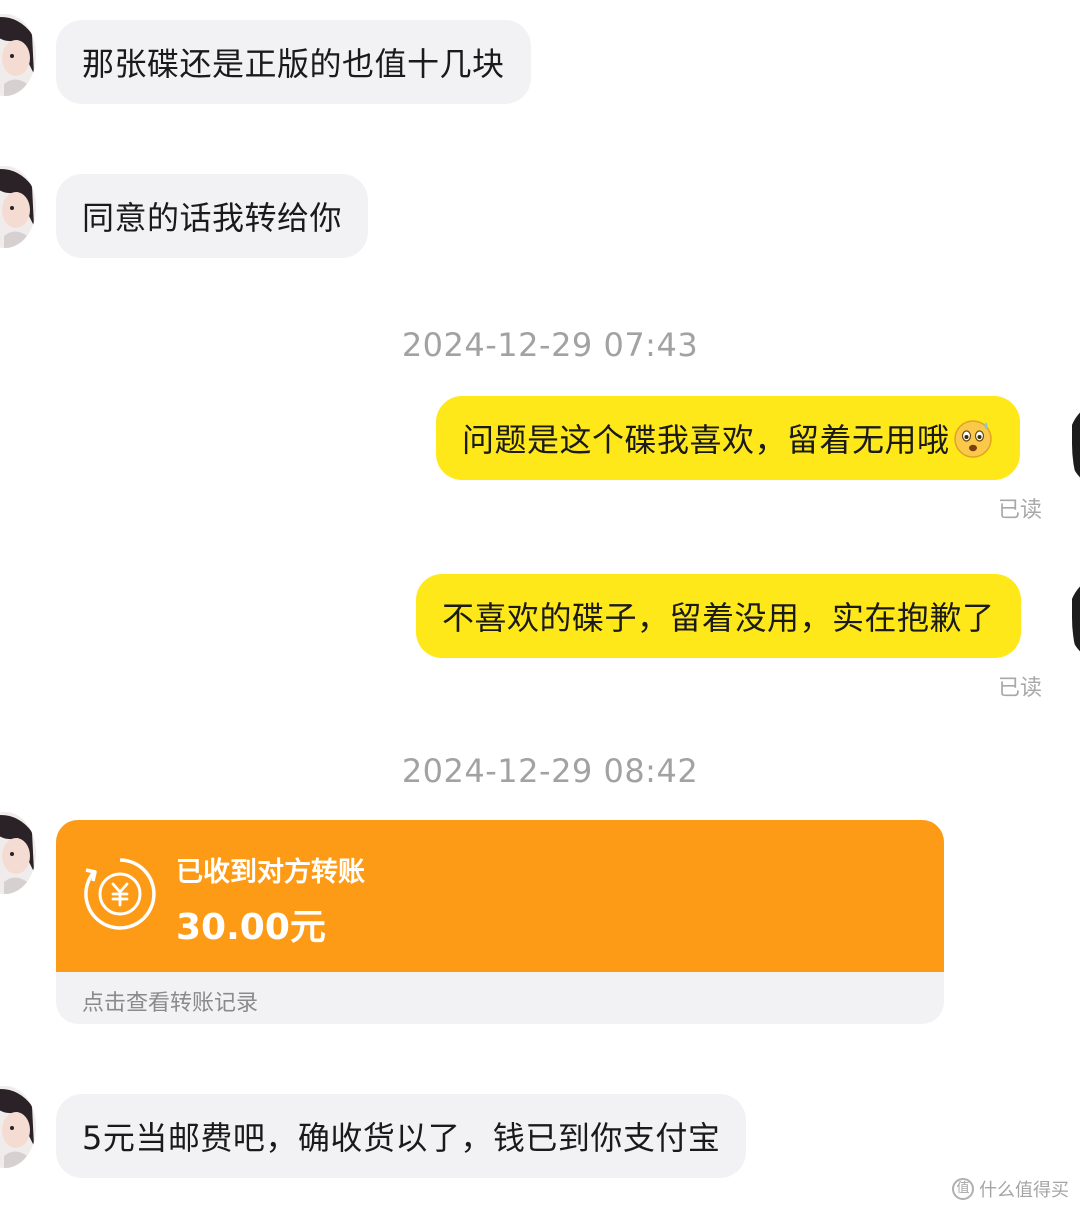 This screenshot has height=1211, width=1080. Describe the element at coordinates (963, 1189) in the screenshot. I see `zhi-logo-icon: 值` at that location.